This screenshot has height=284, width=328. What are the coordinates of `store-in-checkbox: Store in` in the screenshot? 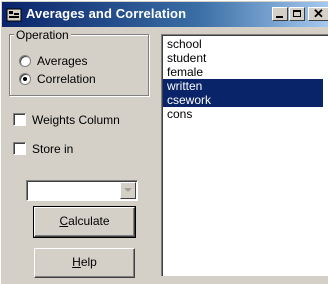 It's located at (43, 149).